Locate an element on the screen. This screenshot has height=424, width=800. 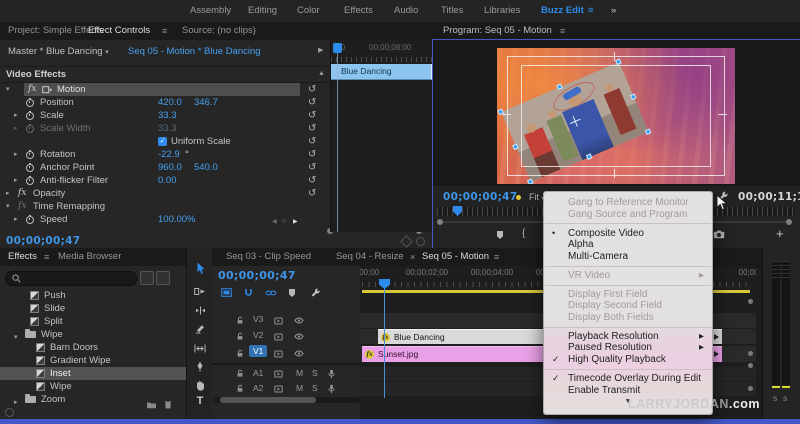
effect-item-push: Push is located at coordinates (91, 295).